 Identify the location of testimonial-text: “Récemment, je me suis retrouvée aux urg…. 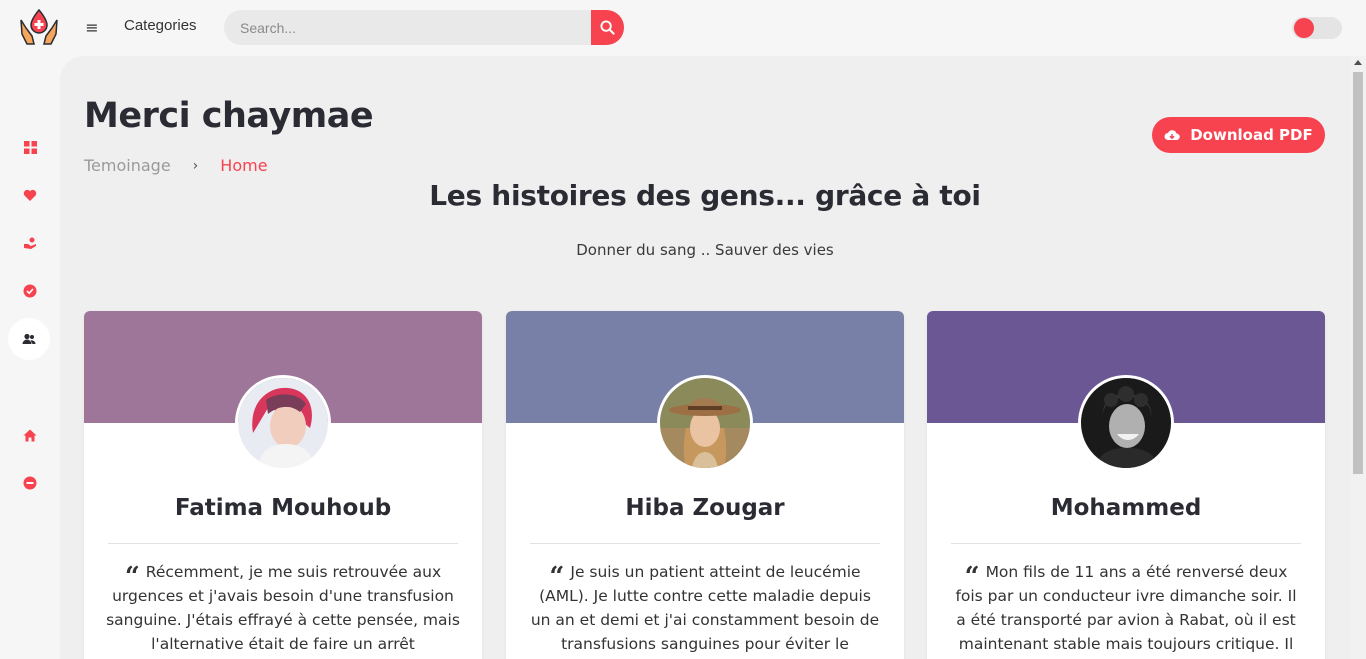
(283, 608).